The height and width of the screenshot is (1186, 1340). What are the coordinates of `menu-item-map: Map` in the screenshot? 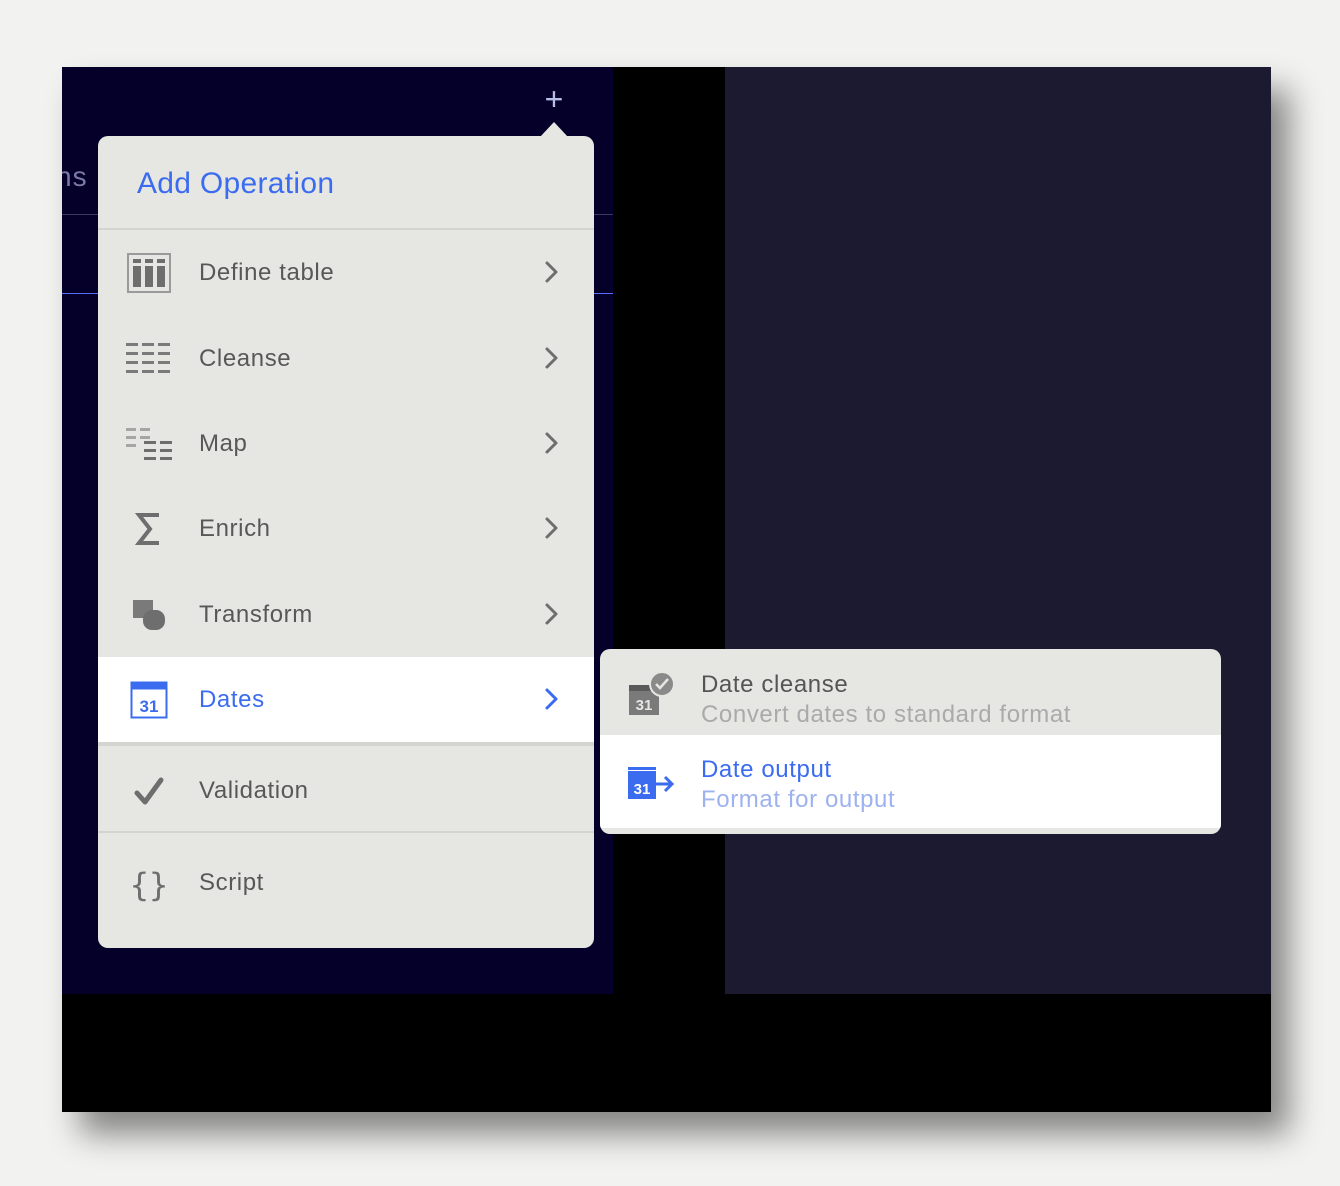 It's located at (346, 443).